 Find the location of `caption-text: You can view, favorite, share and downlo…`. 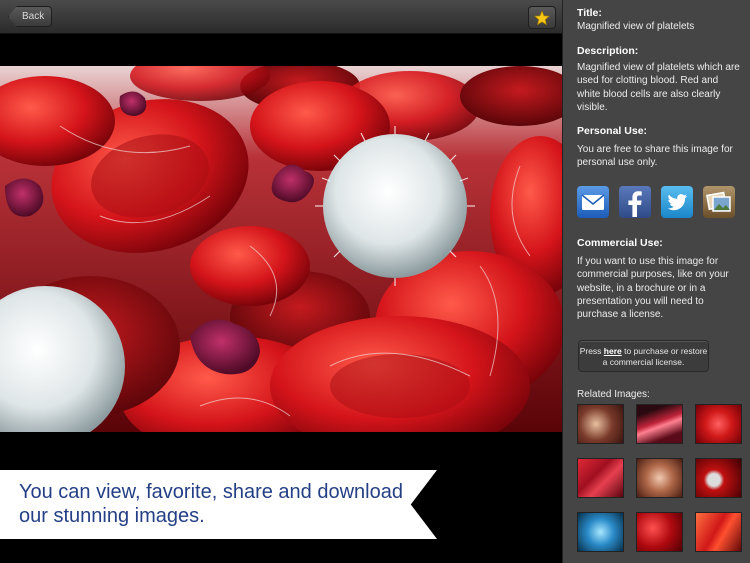

caption-text: You can view, favorite, share and downlo… is located at coordinates (211, 504).